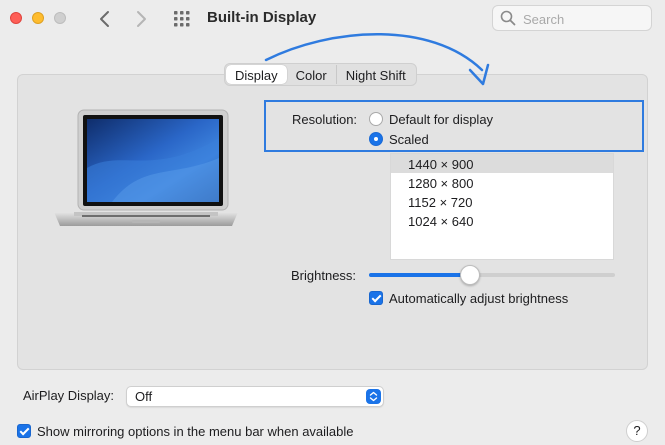 The image size is (665, 445). What do you see at coordinates (332, 21) in the screenshot?
I see `title-bar: Built-in Display Search` at bounding box center [332, 21].